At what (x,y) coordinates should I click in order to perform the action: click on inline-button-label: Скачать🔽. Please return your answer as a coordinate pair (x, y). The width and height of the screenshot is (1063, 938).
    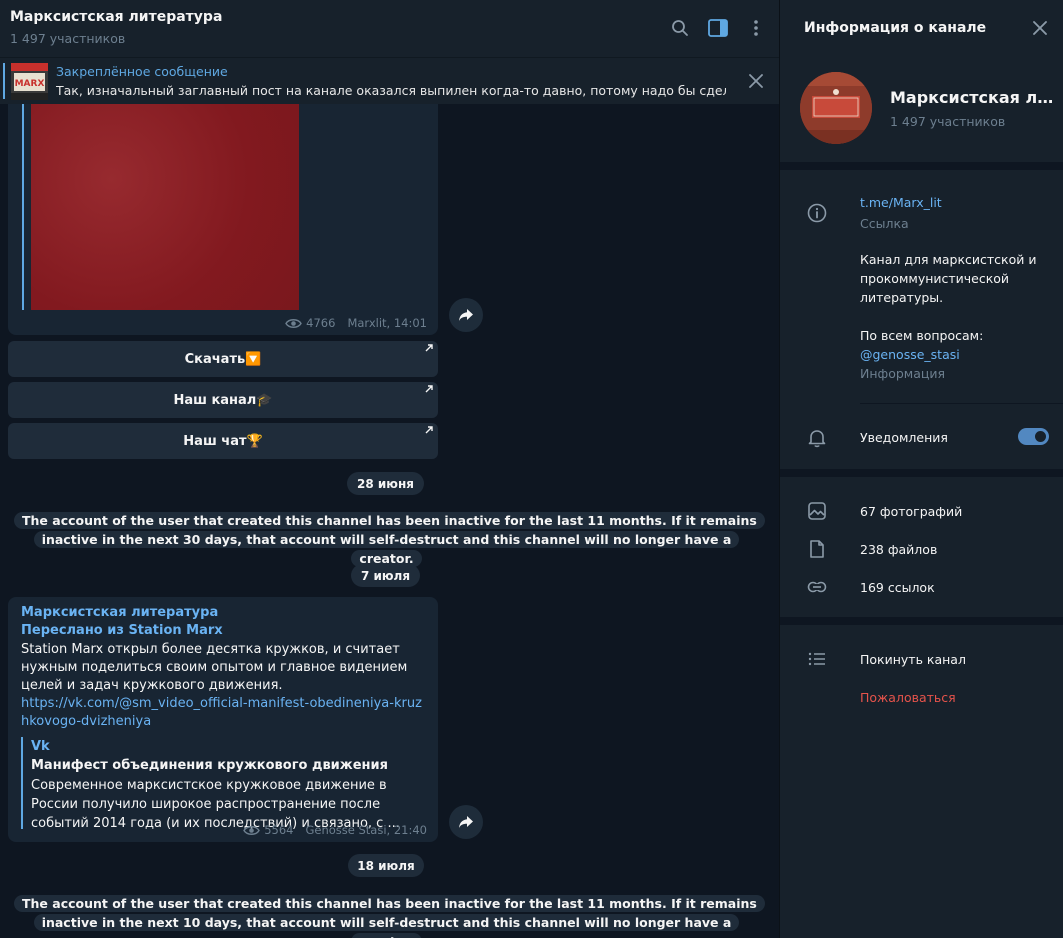
    Looking at the image, I should click on (223, 359).